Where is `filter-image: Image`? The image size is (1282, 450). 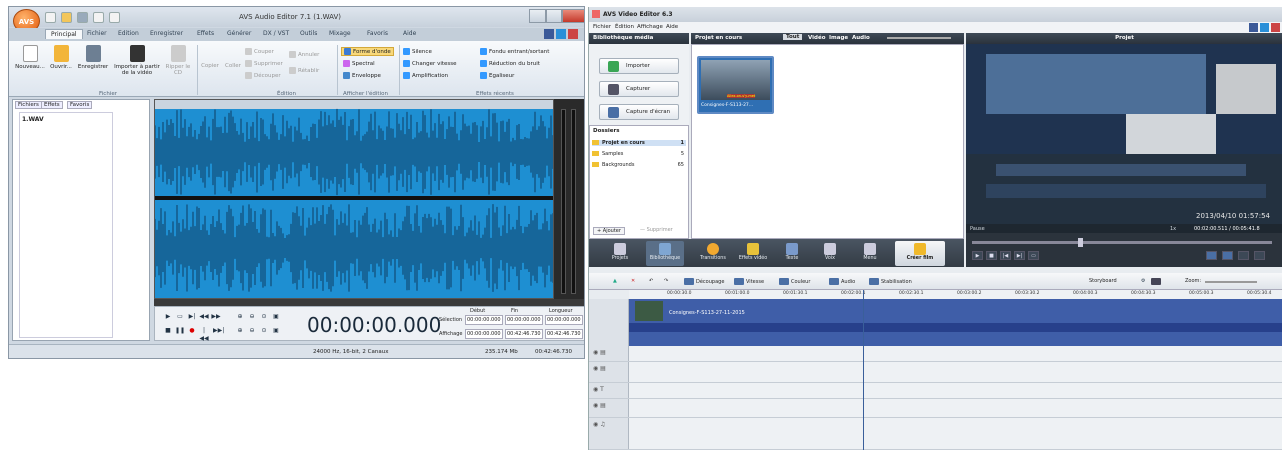 filter-image: Image is located at coordinates (838, 38).